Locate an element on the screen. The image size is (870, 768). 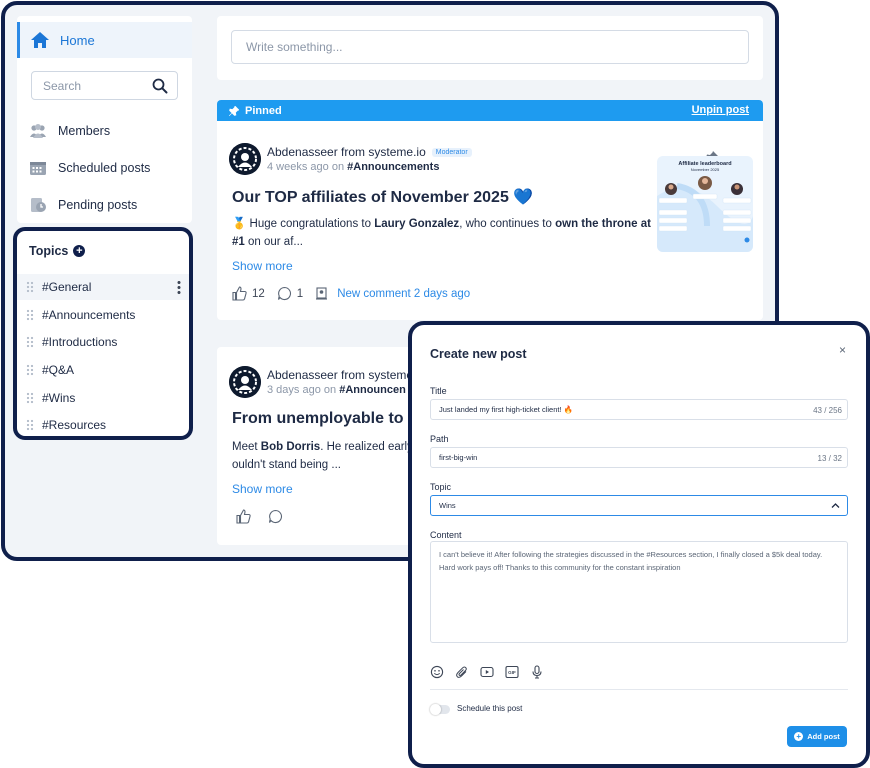
post-meta: 4 weeks ago on #Announcements is located at coordinates (353, 167).